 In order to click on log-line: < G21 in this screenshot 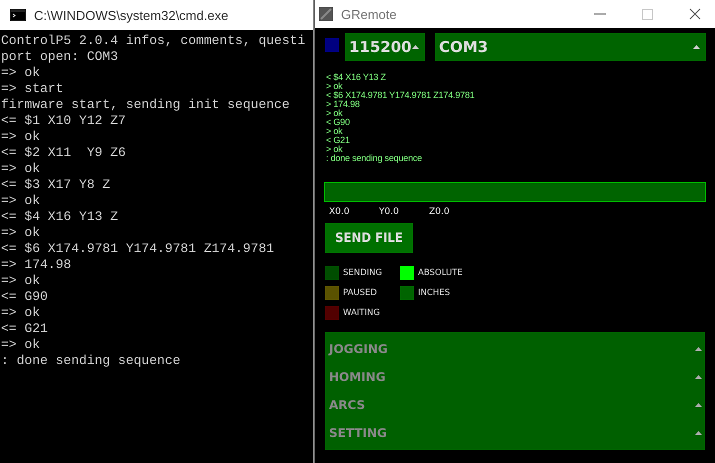, I will do `click(338, 140)`.